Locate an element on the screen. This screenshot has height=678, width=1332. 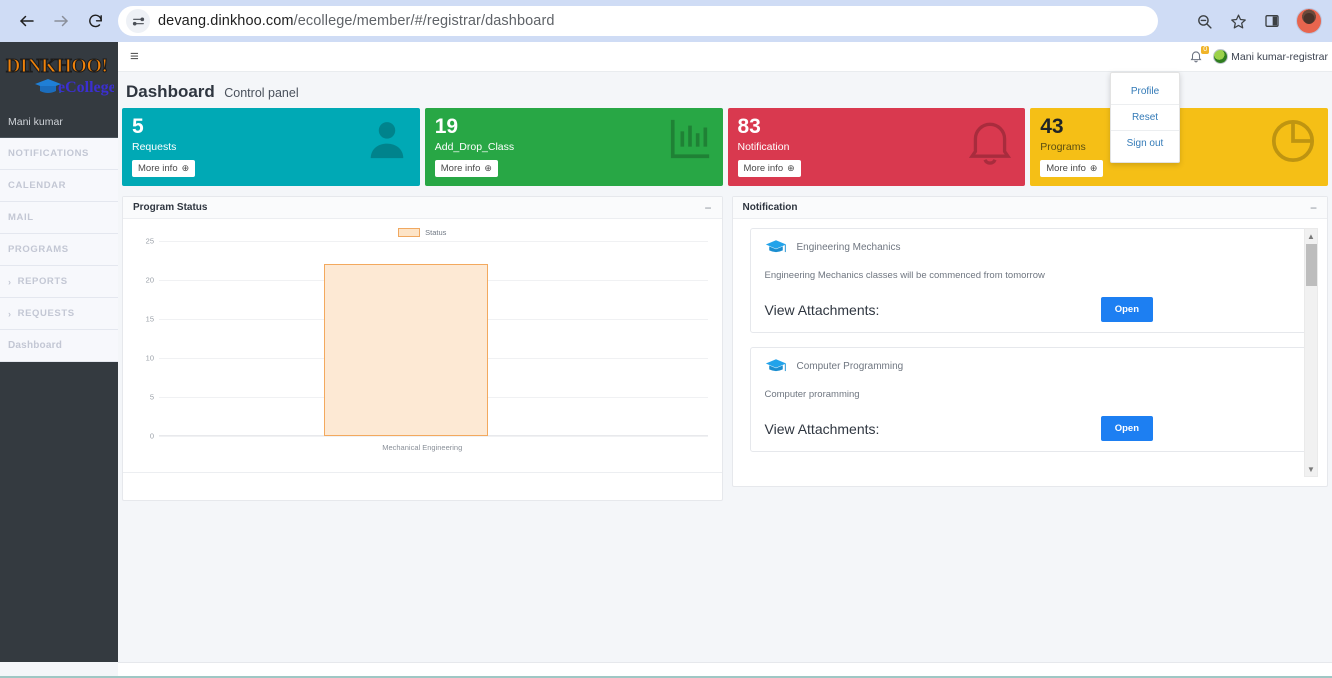
panel-footer is located at coordinates (422, 486).